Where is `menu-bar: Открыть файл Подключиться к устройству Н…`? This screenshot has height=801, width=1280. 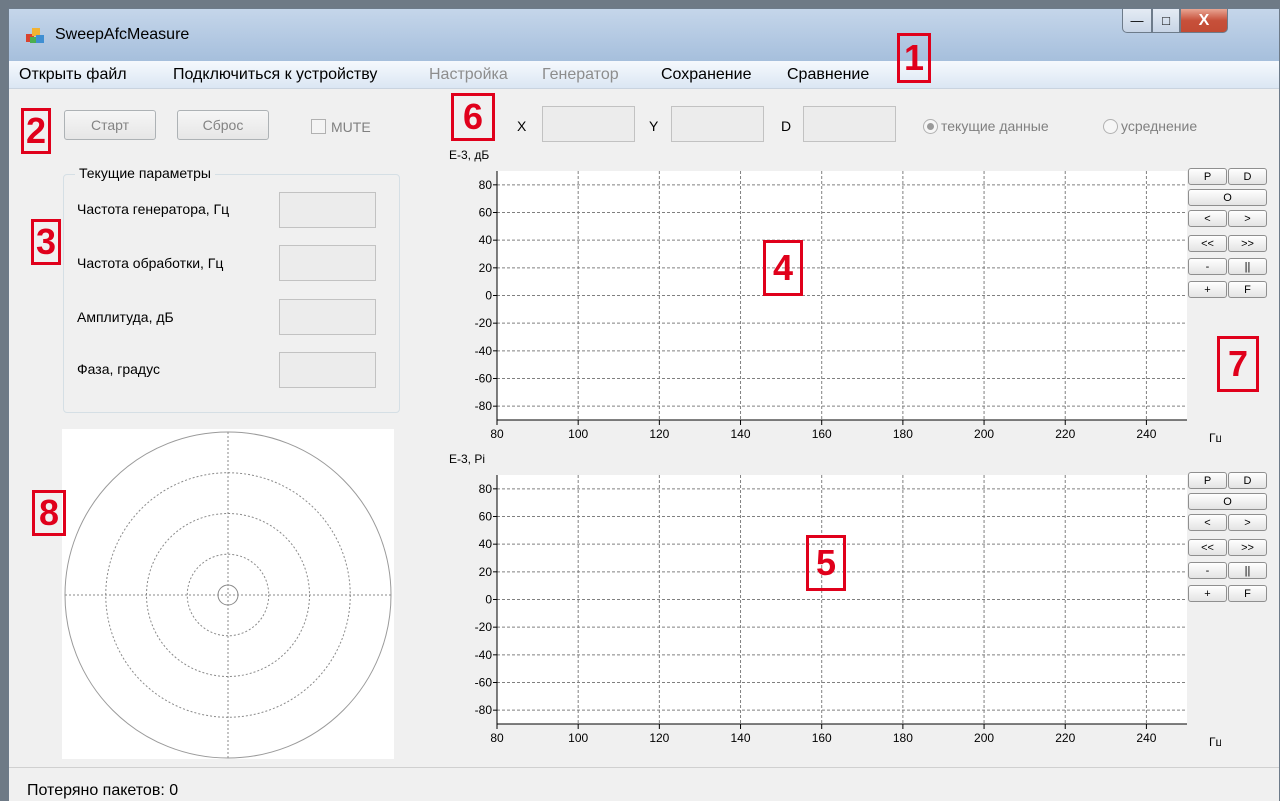
menu-bar: Открыть файл Подключиться к устройству Н… is located at coordinates (644, 75).